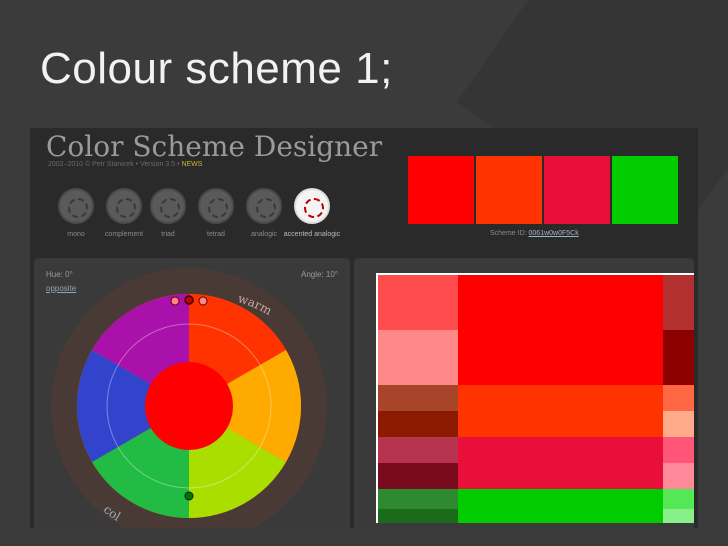 The width and height of the screenshot is (728, 546). I want to click on author-link: Petr Stanicek, so click(113, 164).